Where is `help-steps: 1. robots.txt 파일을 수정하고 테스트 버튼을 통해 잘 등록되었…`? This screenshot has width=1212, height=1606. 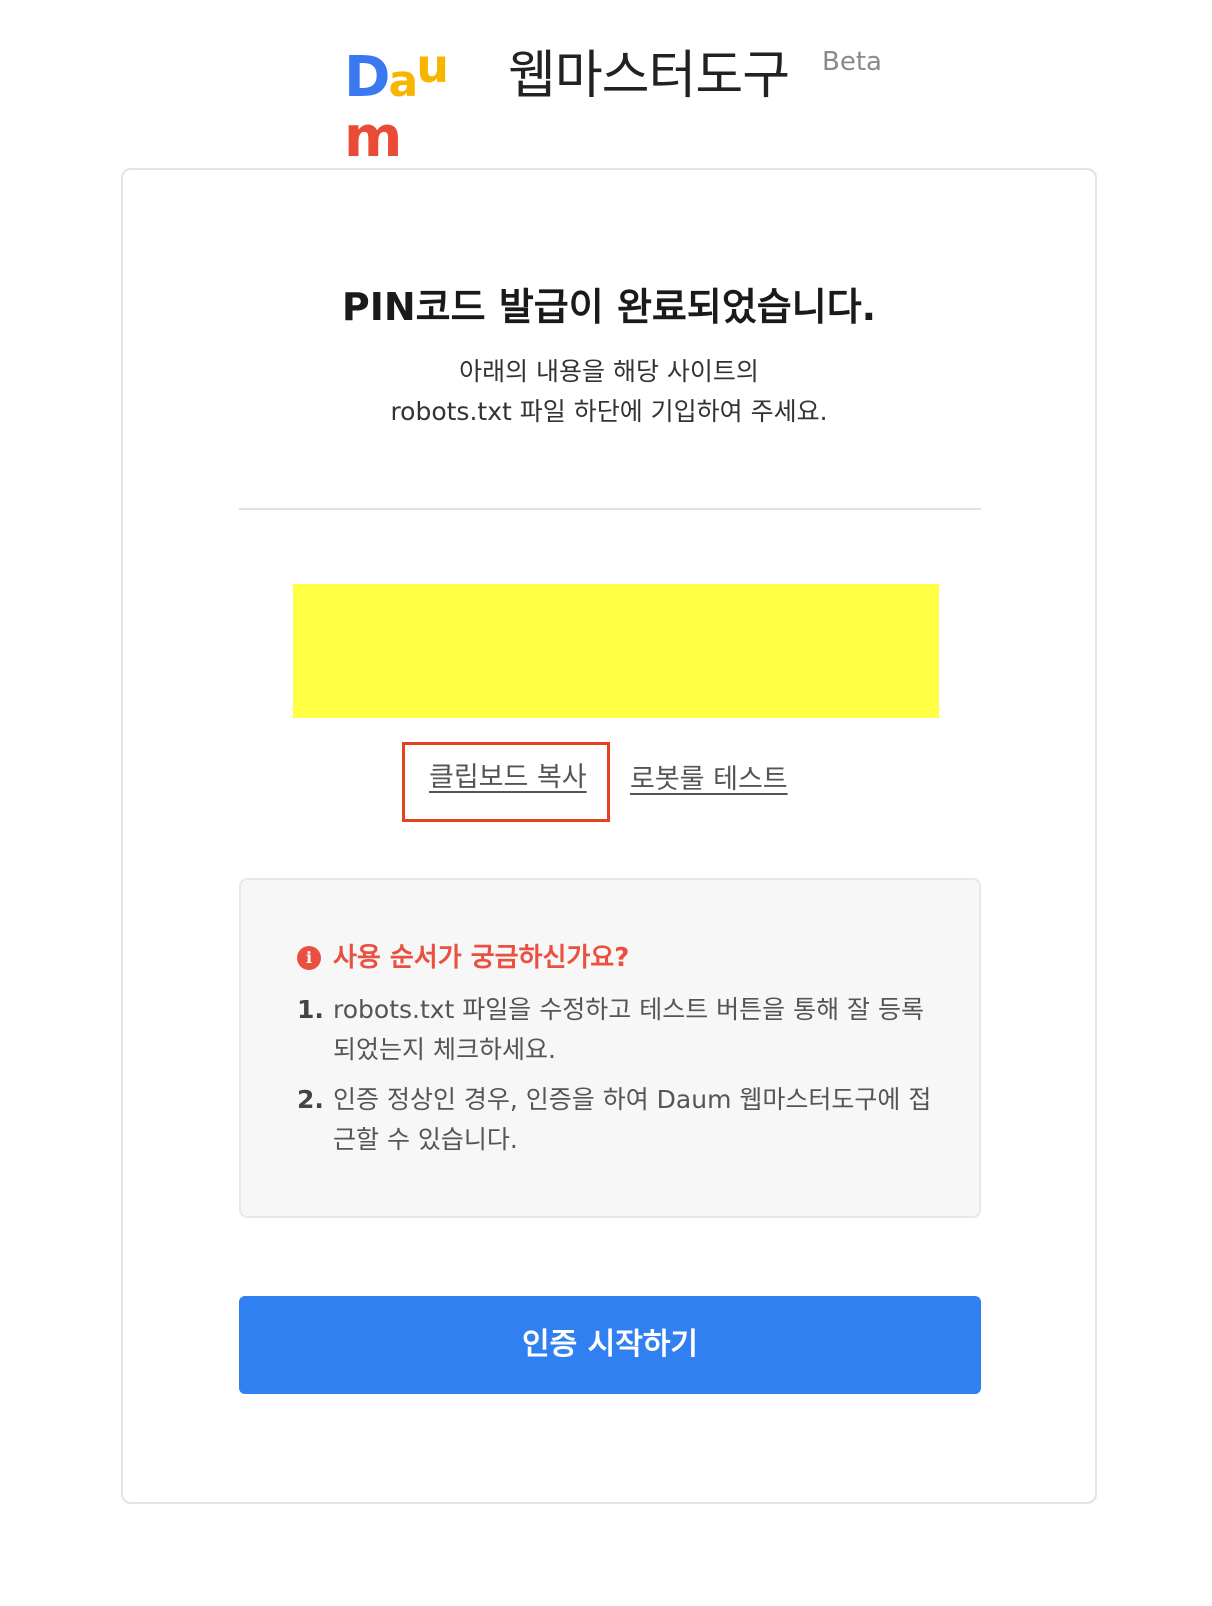 help-steps: 1. robots.txt 파일을 수정하고 테스트 버튼을 통해 잘 등록되었… is located at coordinates (617, 1080).